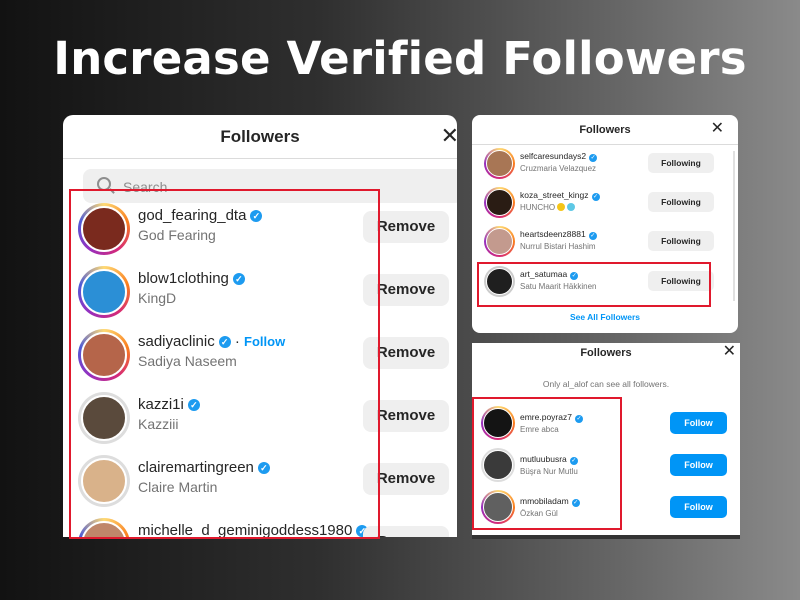 Image resolution: width=800 pixels, height=600 pixels. What do you see at coordinates (558, 234) in the screenshot?
I see `username: heartsdeenz8881 ✓` at bounding box center [558, 234].